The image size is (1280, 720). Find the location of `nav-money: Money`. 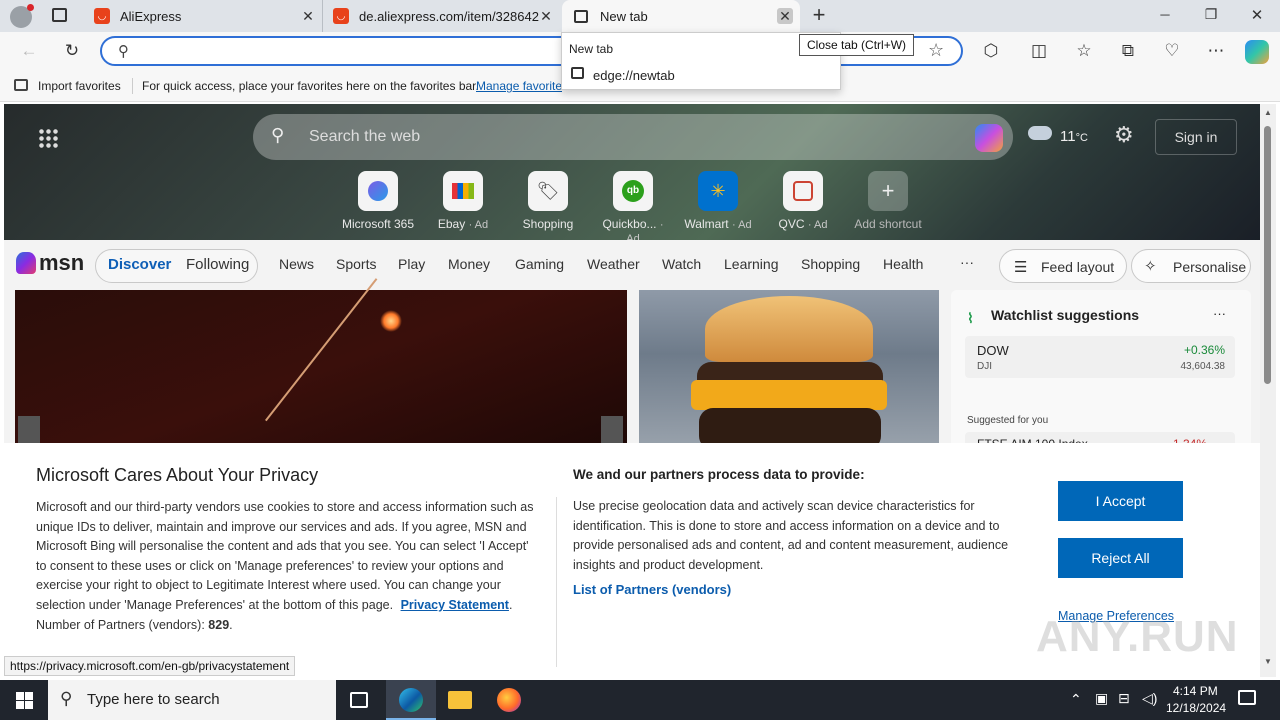

nav-money: Money is located at coordinates (469, 264).